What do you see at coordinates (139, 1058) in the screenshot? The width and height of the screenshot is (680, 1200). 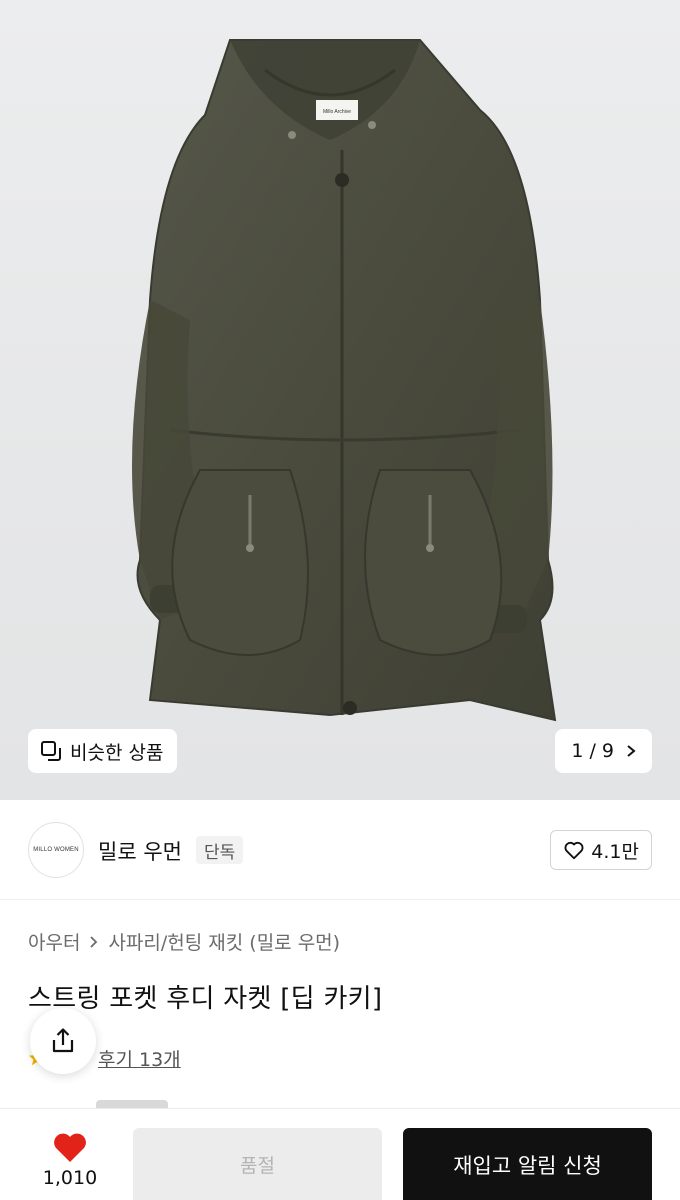 I see `review-link: 후기 13개` at bounding box center [139, 1058].